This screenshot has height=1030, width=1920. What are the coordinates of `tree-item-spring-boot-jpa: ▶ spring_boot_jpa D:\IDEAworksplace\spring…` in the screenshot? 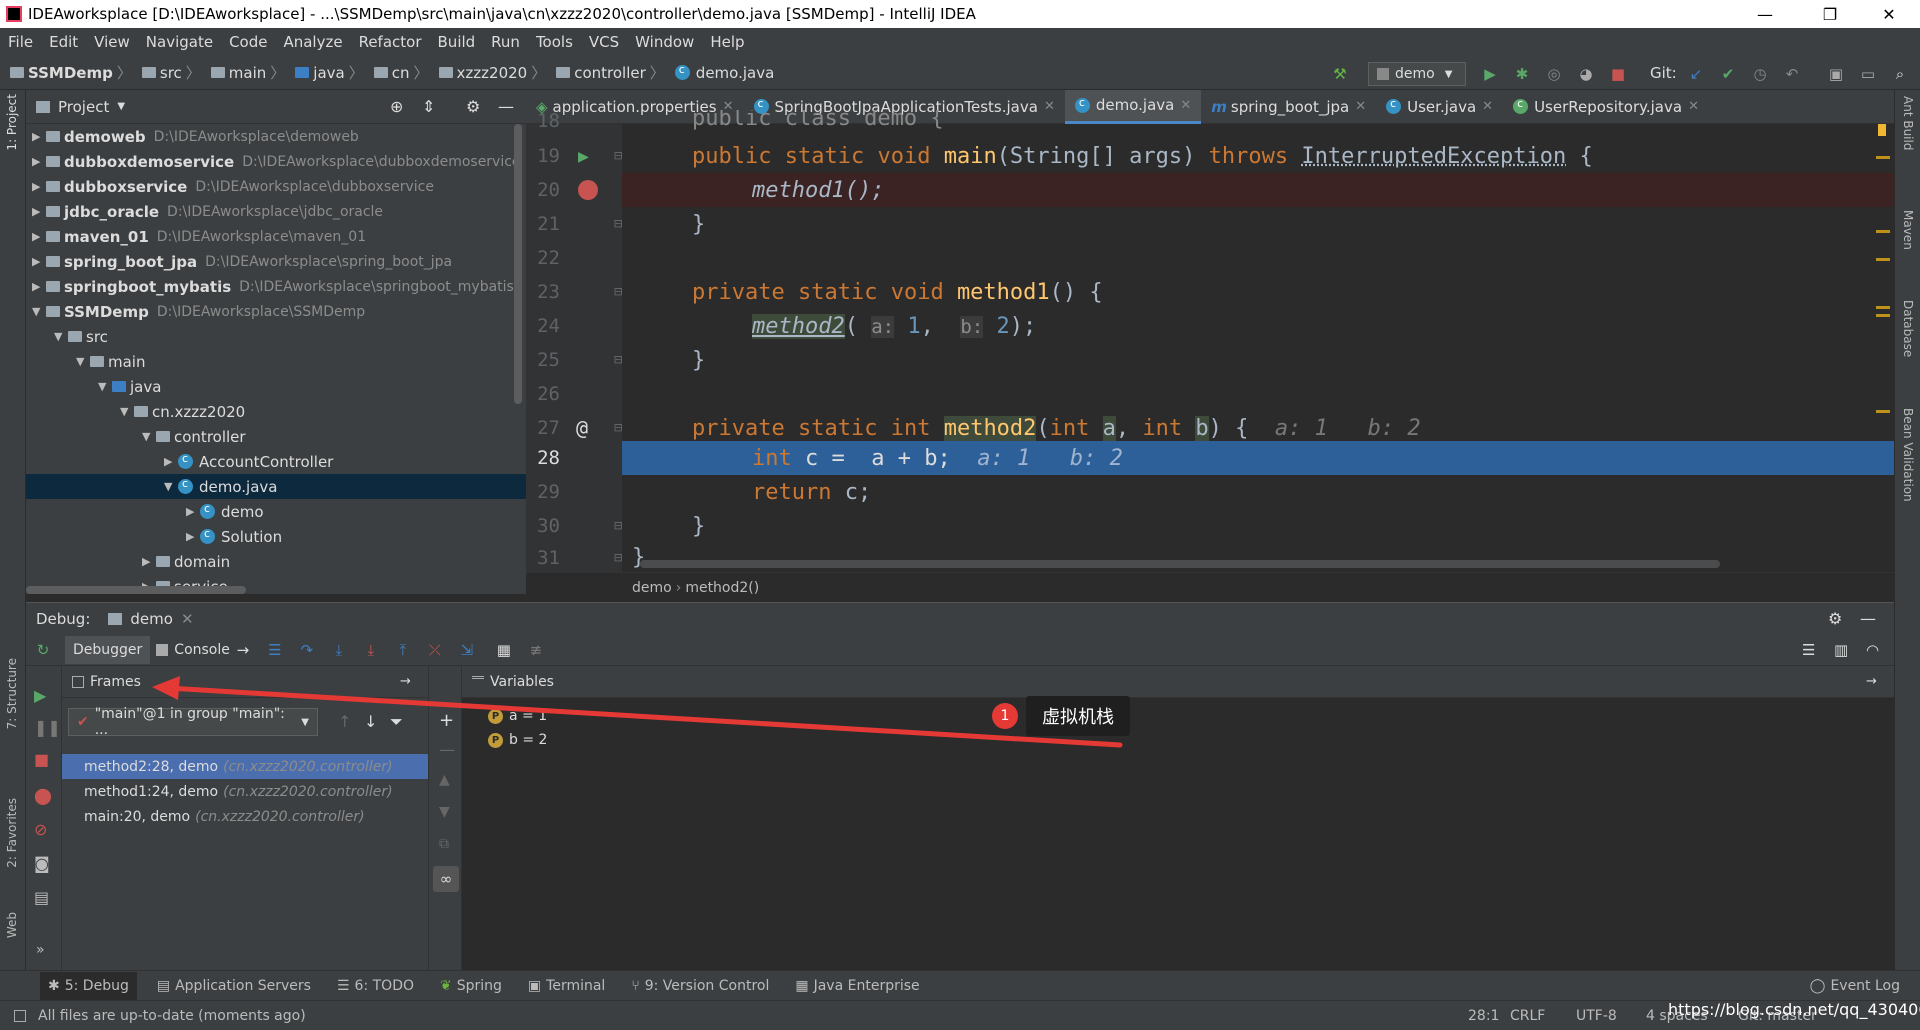 It's located at (242, 261).